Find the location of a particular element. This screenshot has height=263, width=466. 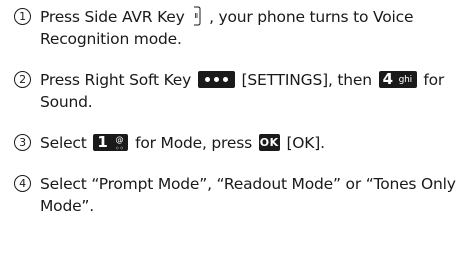

keypad-1-voicemail-icon: 1 @ ◦◦ is located at coordinates (111, 143).